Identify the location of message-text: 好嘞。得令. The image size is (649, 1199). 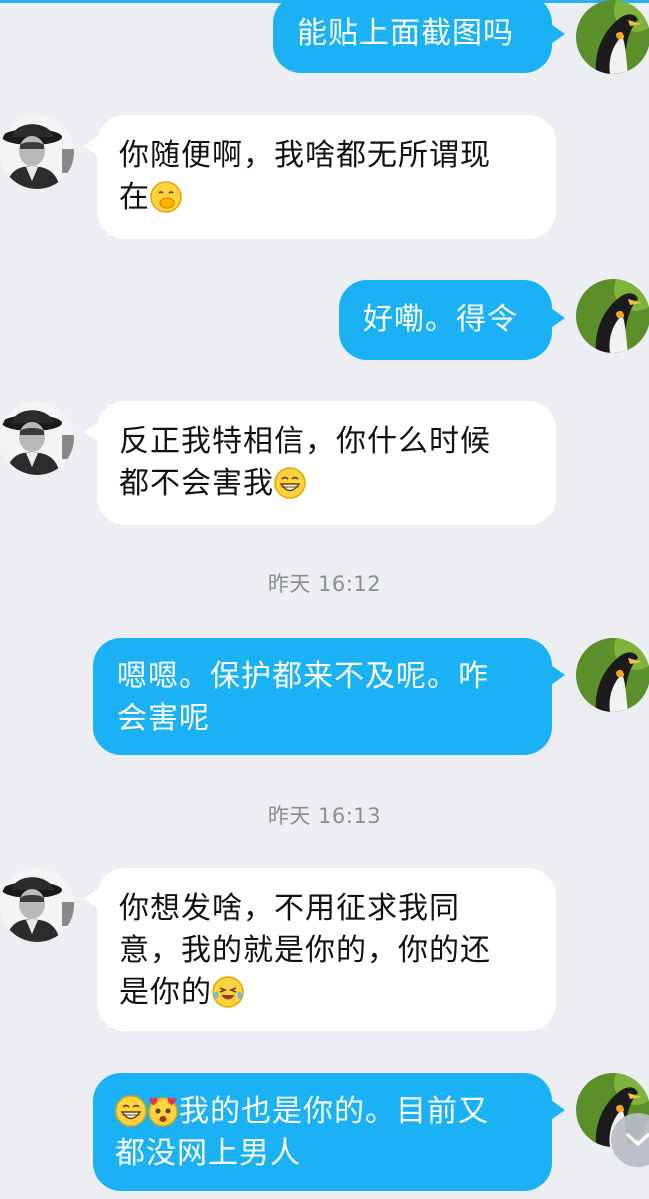
(440, 319).